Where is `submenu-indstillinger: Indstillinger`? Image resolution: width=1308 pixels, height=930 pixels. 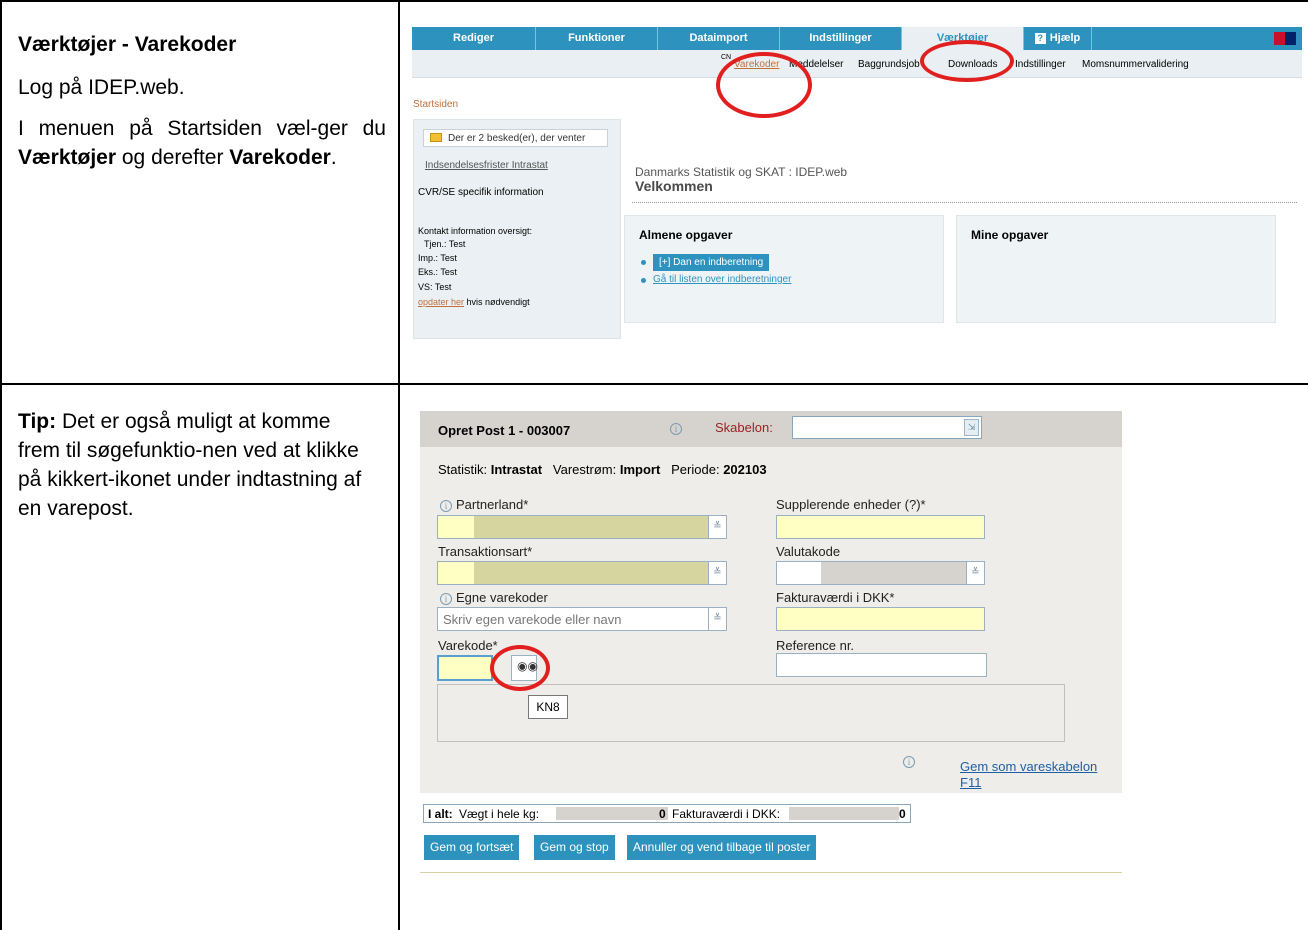 submenu-indstillinger: Indstillinger is located at coordinates (1040, 64).